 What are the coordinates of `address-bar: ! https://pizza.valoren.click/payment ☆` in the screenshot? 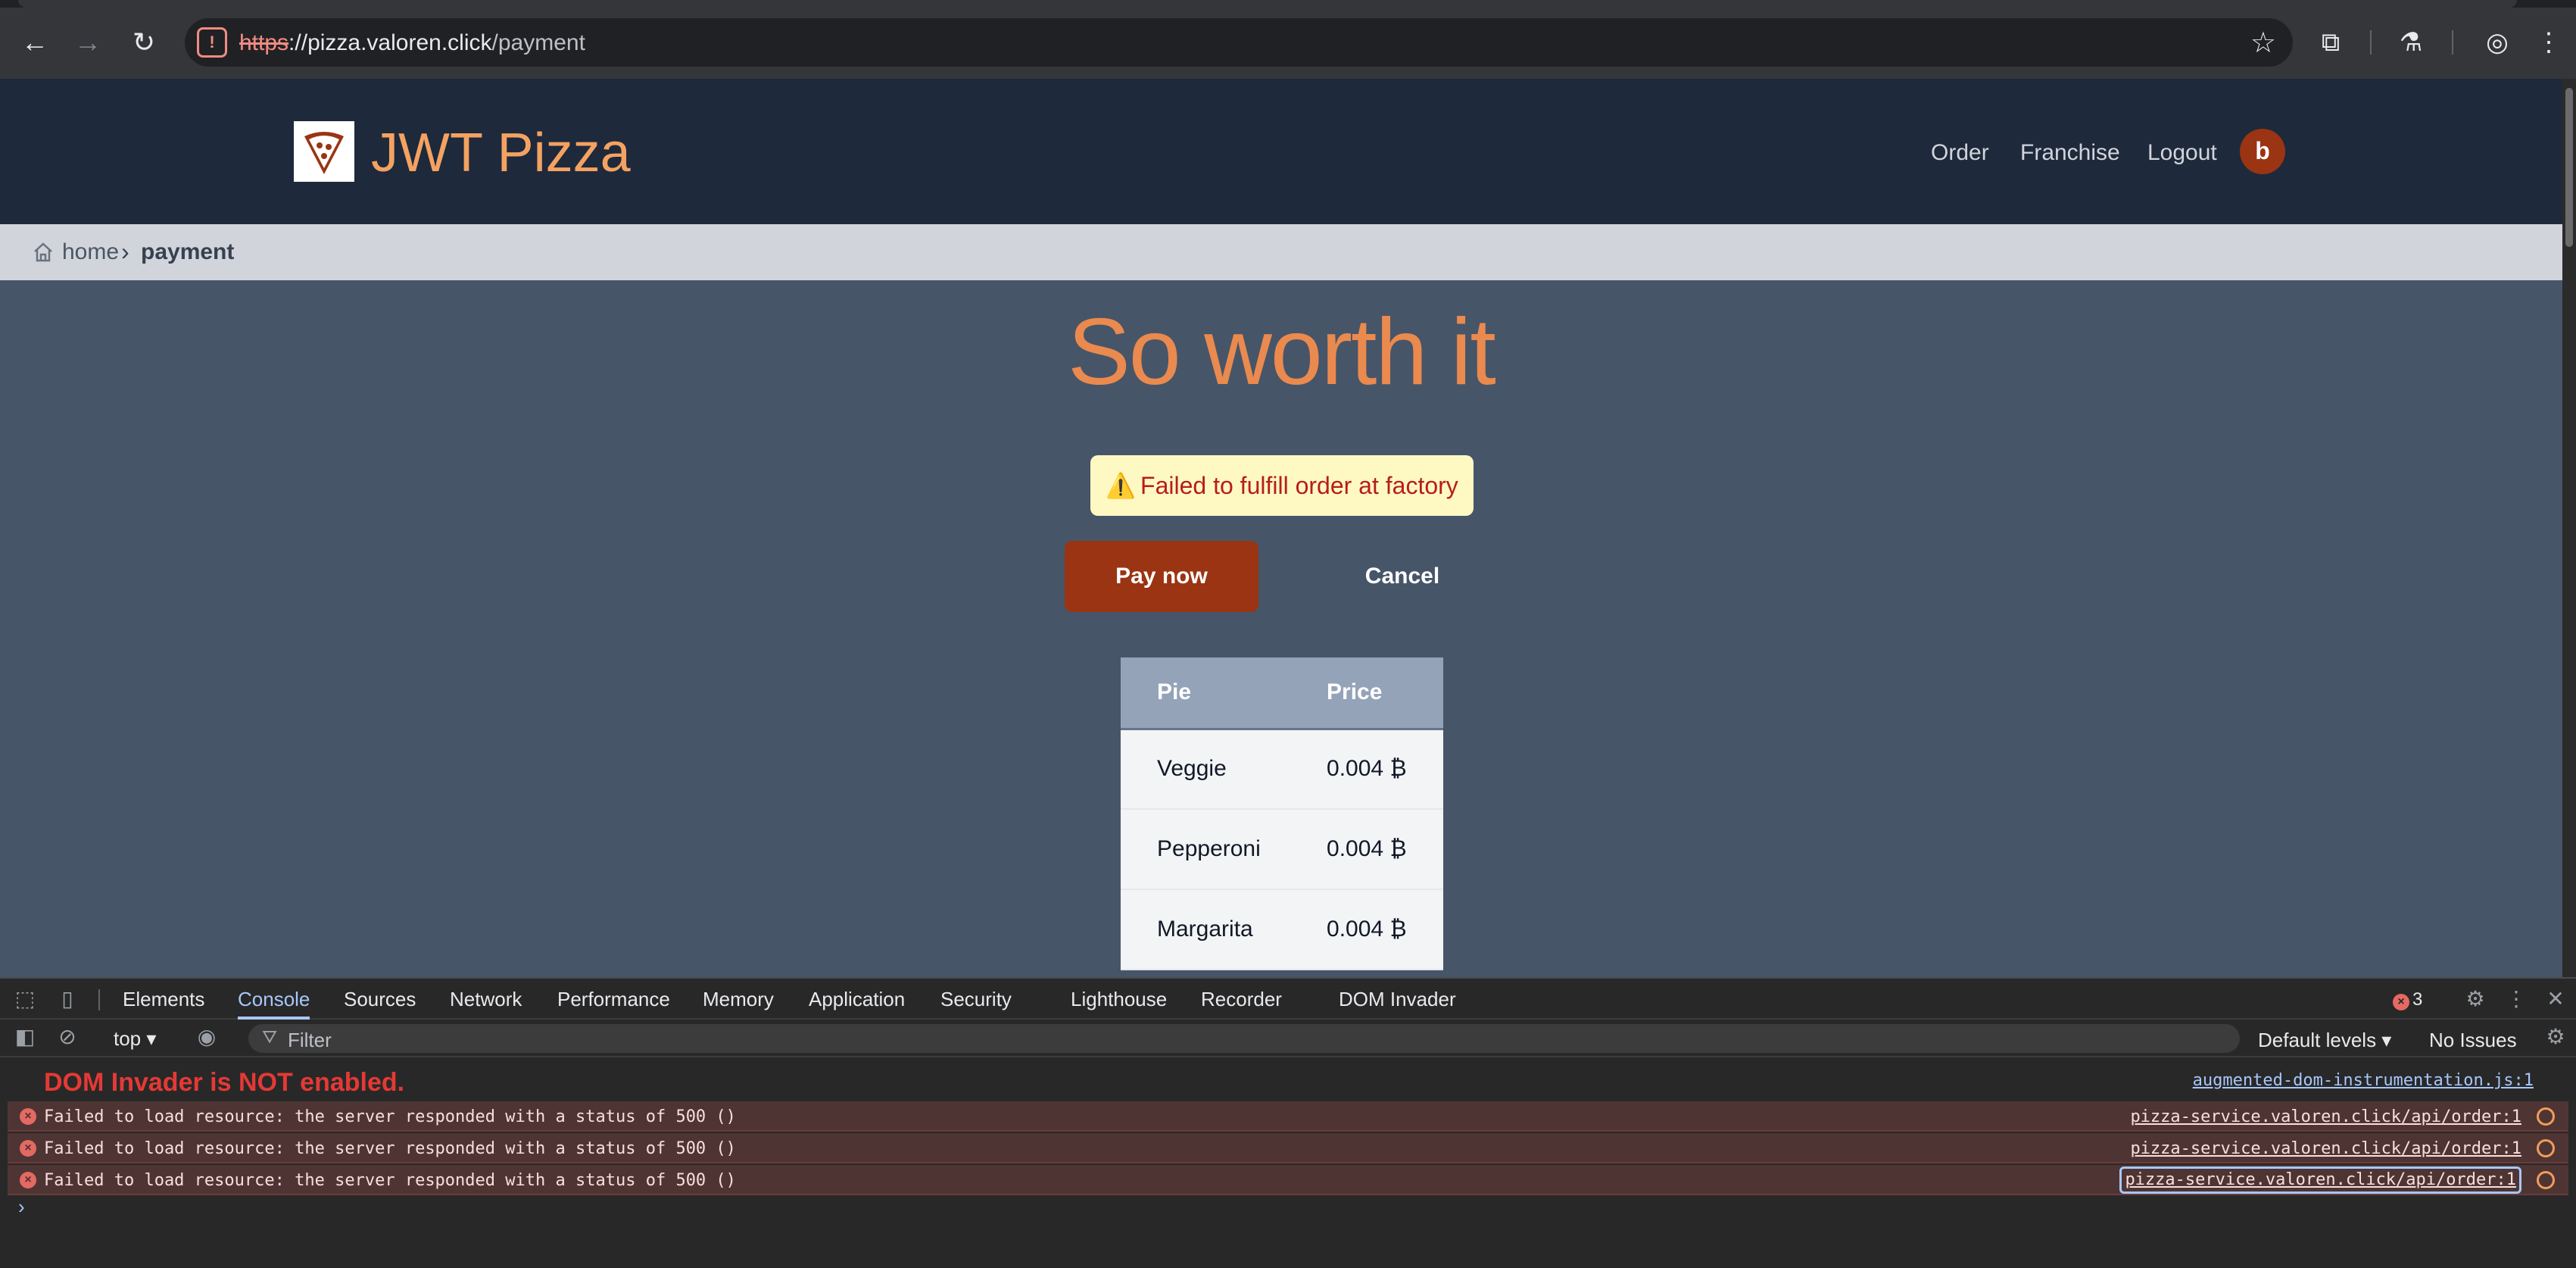 It's located at (1239, 42).